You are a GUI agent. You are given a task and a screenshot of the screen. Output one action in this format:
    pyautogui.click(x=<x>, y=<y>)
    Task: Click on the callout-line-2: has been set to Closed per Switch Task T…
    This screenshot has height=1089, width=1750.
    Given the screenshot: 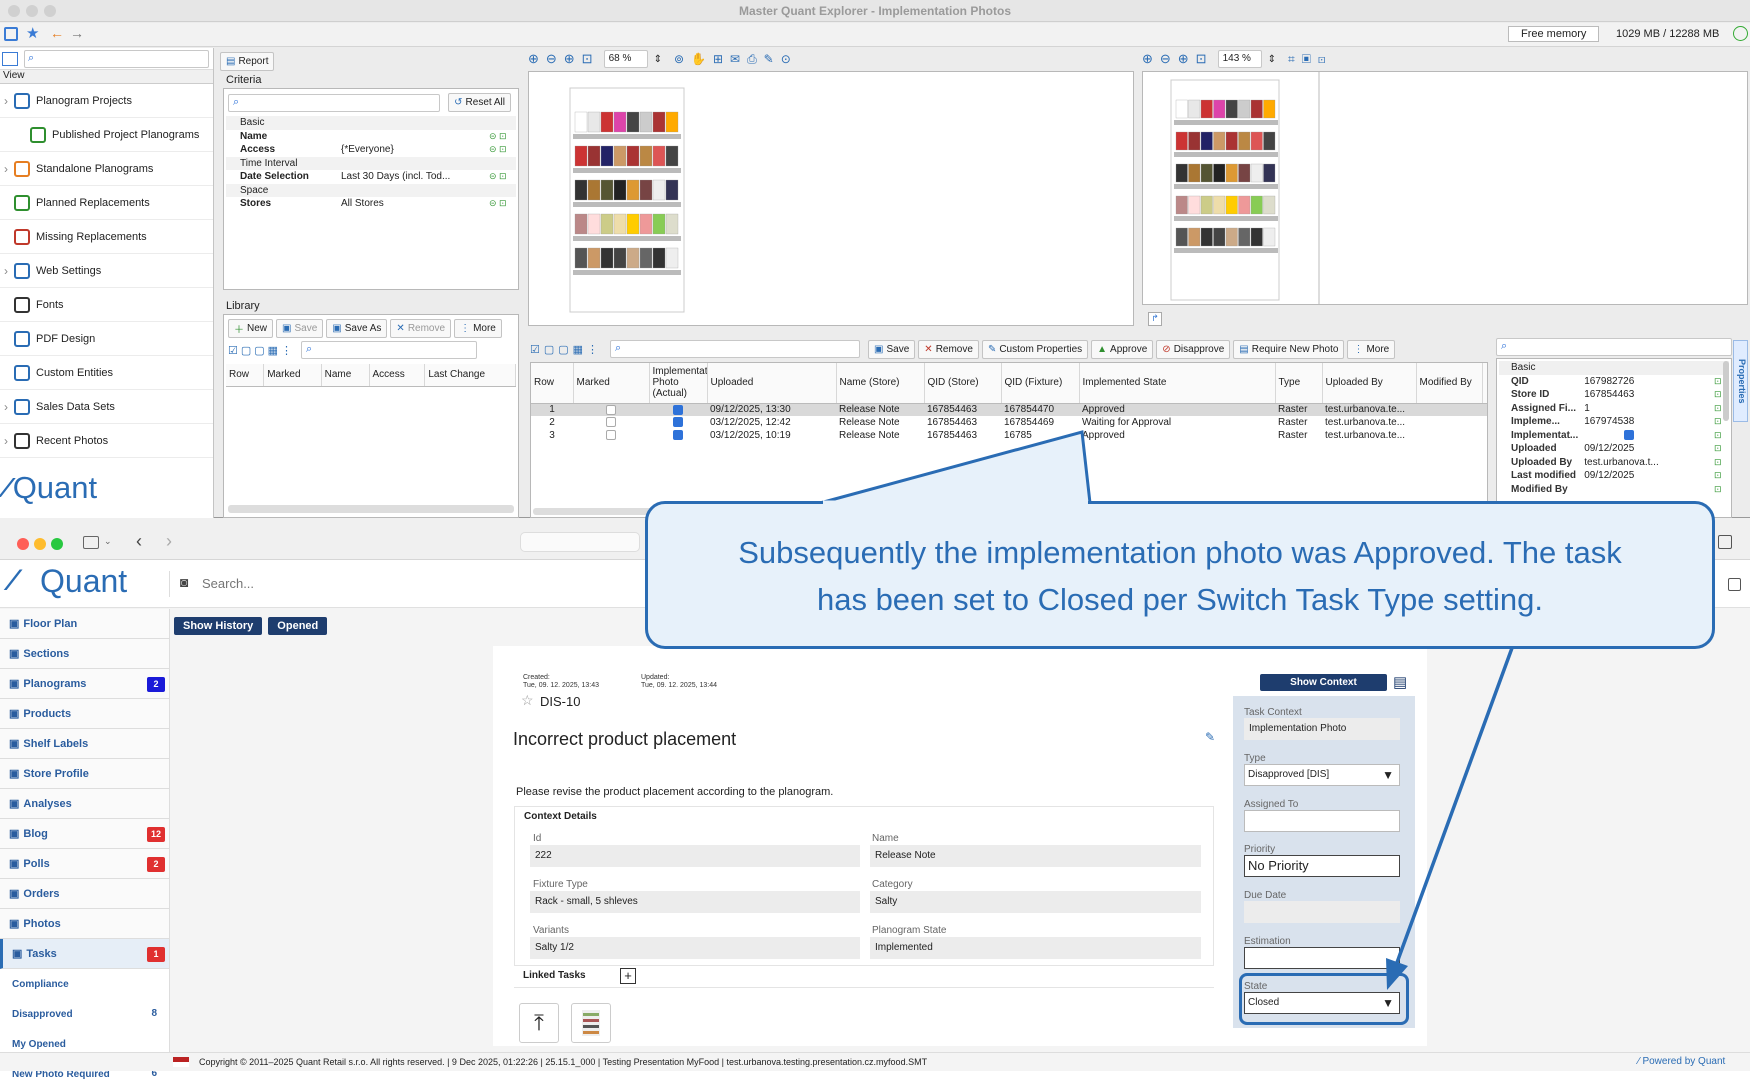 What is the action you would take?
    pyautogui.click(x=1180, y=599)
    